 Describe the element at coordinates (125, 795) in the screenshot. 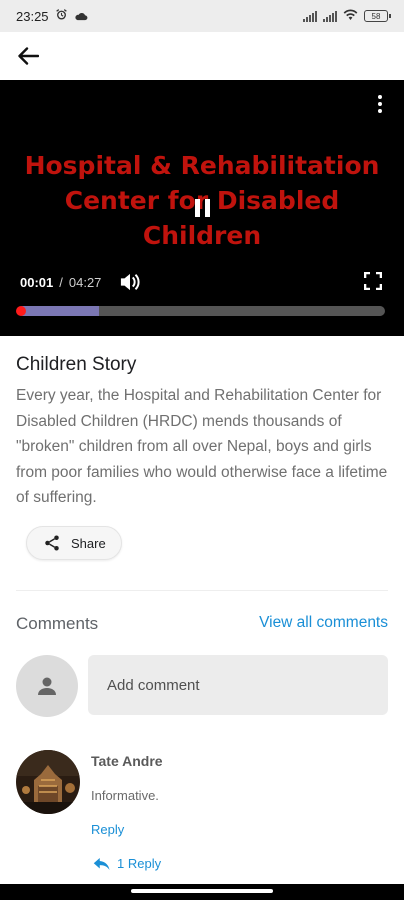

I see `comment-text: Informative.` at that location.